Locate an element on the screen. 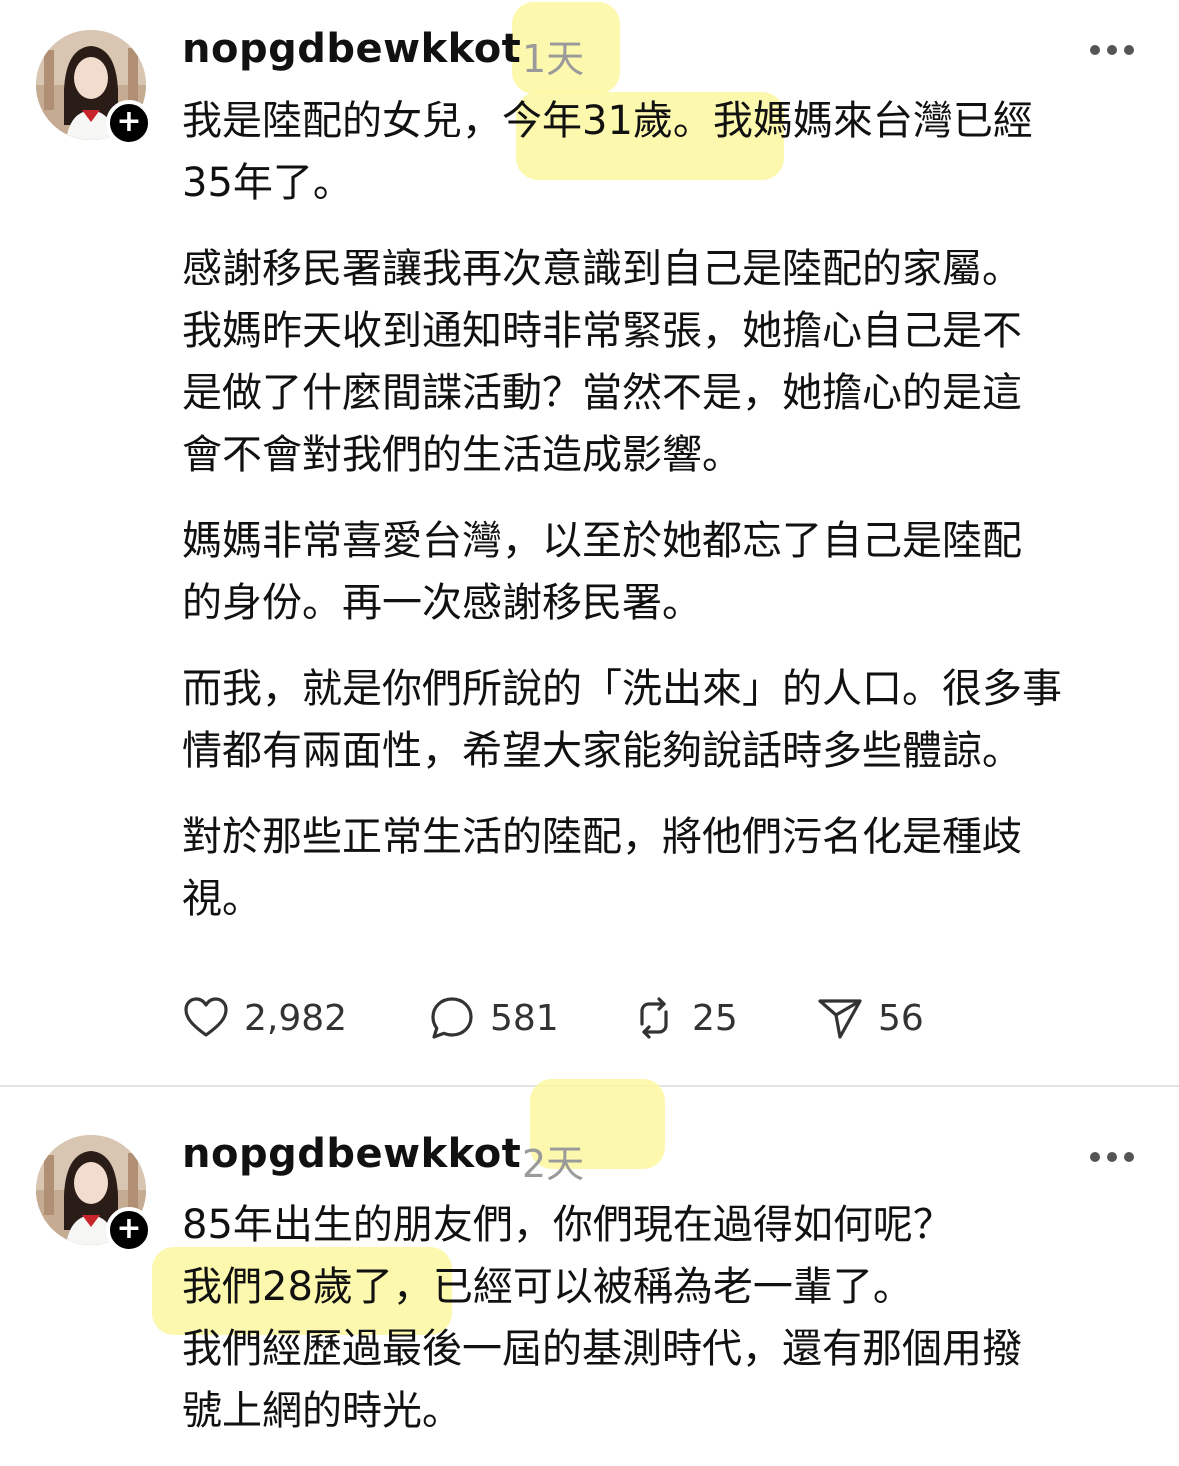 The height and width of the screenshot is (1466, 1179). comment-count: 581 is located at coordinates (524, 1018).